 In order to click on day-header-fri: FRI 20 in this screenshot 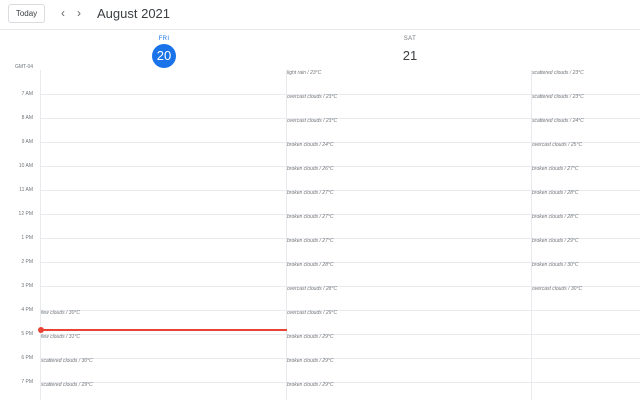, I will do `click(164, 52)`.